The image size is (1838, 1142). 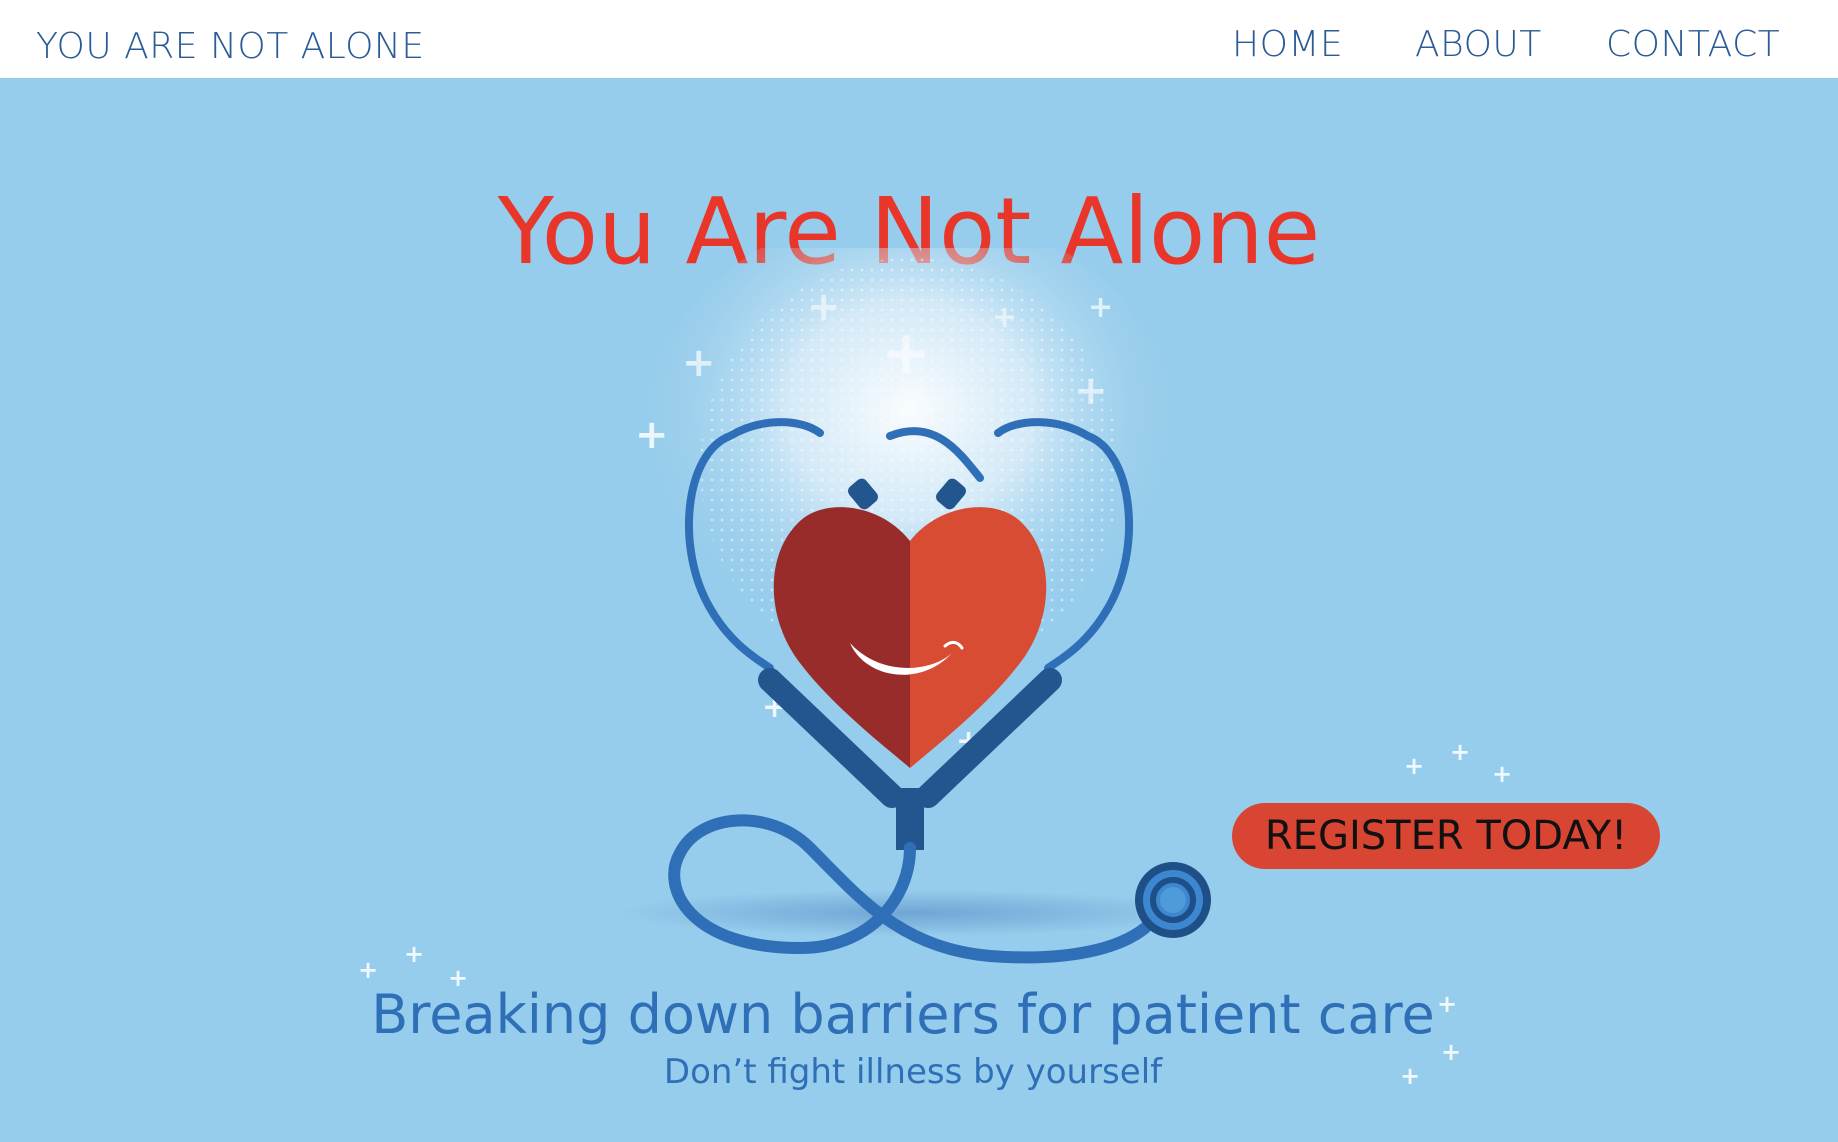 I want to click on nav-contact-link: CONTACT, so click(x=1693, y=44).